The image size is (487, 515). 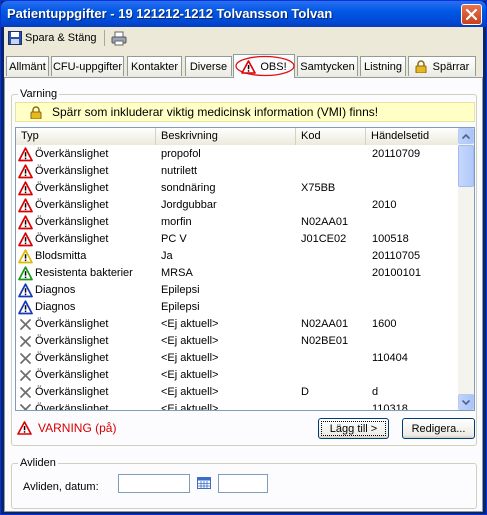 What do you see at coordinates (27, 66) in the screenshot?
I see `tab-allmant: Allmänt` at bounding box center [27, 66].